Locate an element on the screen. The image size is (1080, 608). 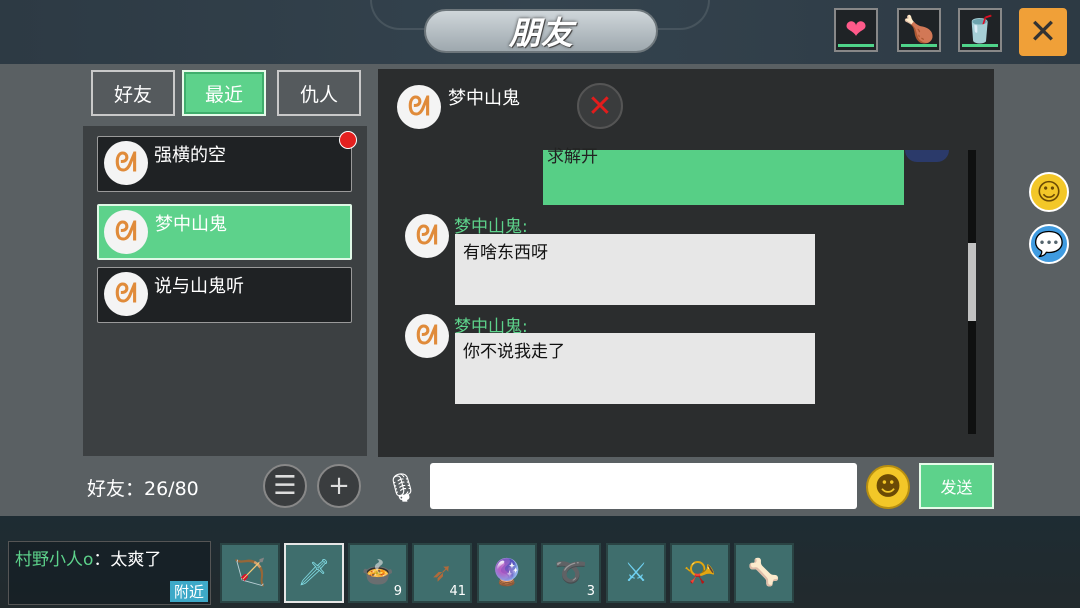
close-button: ✕ is located at coordinates (1043, 32).